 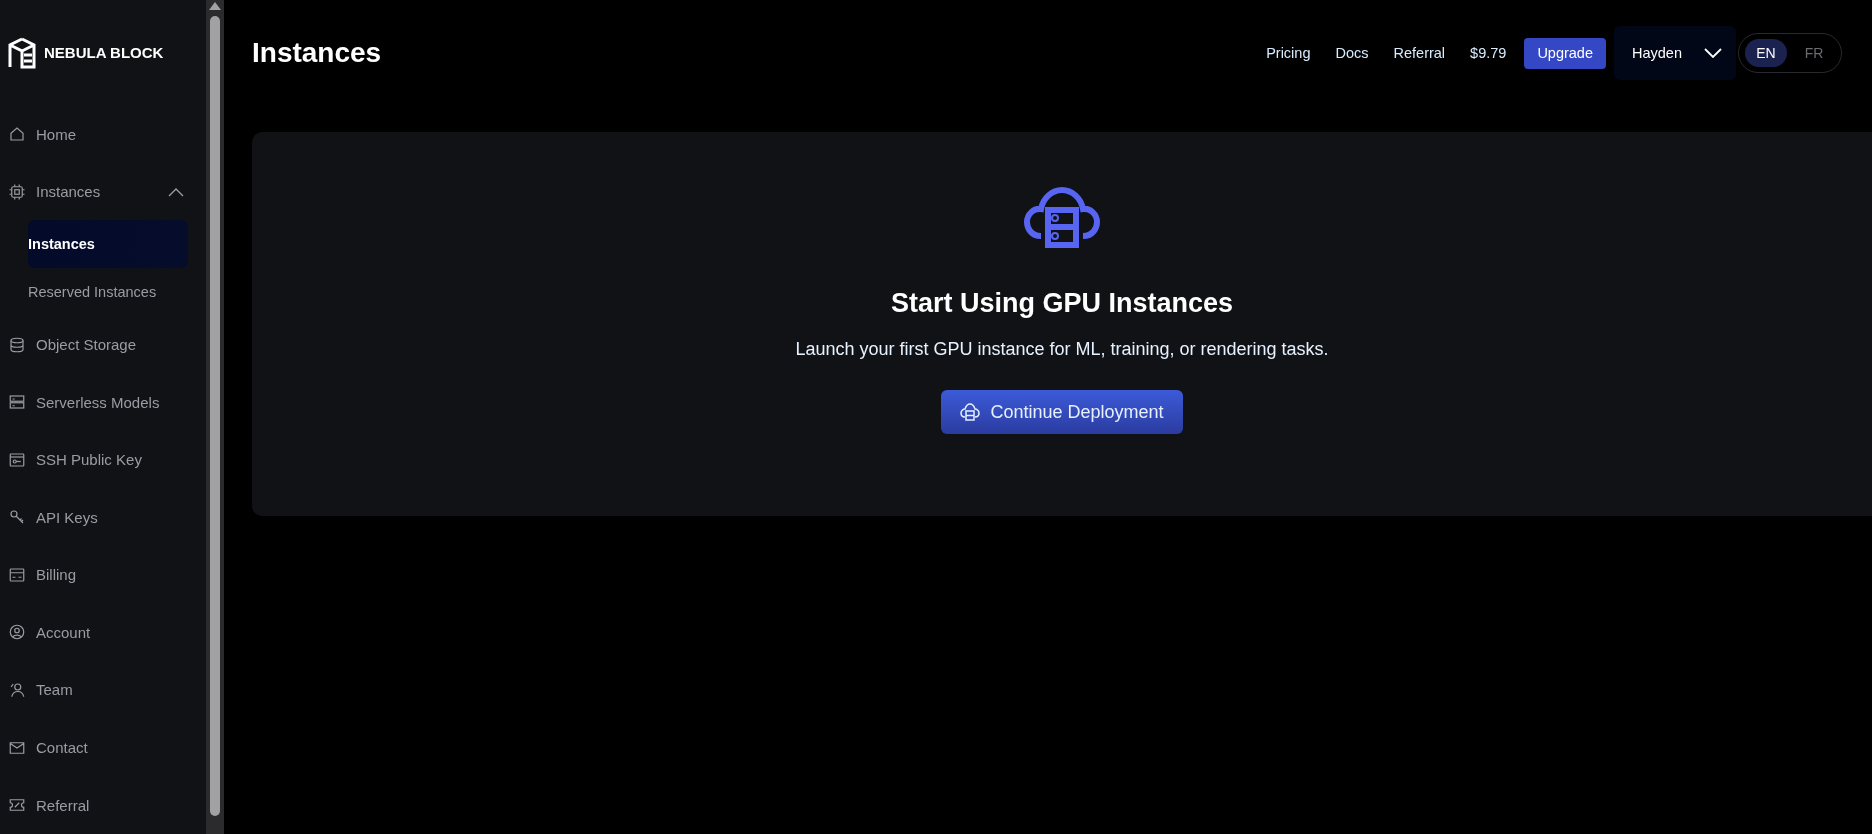 I want to click on language-option: FR, so click(x=1814, y=53).